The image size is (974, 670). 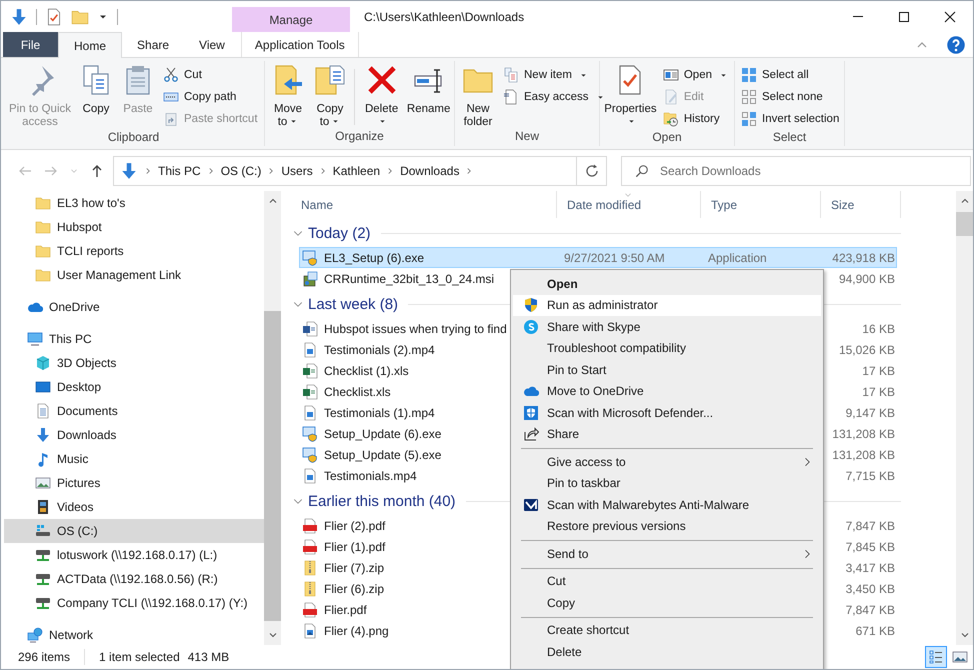 What do you see at coordinates (90, 45) in the screenshot?
I see `ribbon-tab: Home` at bounding box center [90, 45].